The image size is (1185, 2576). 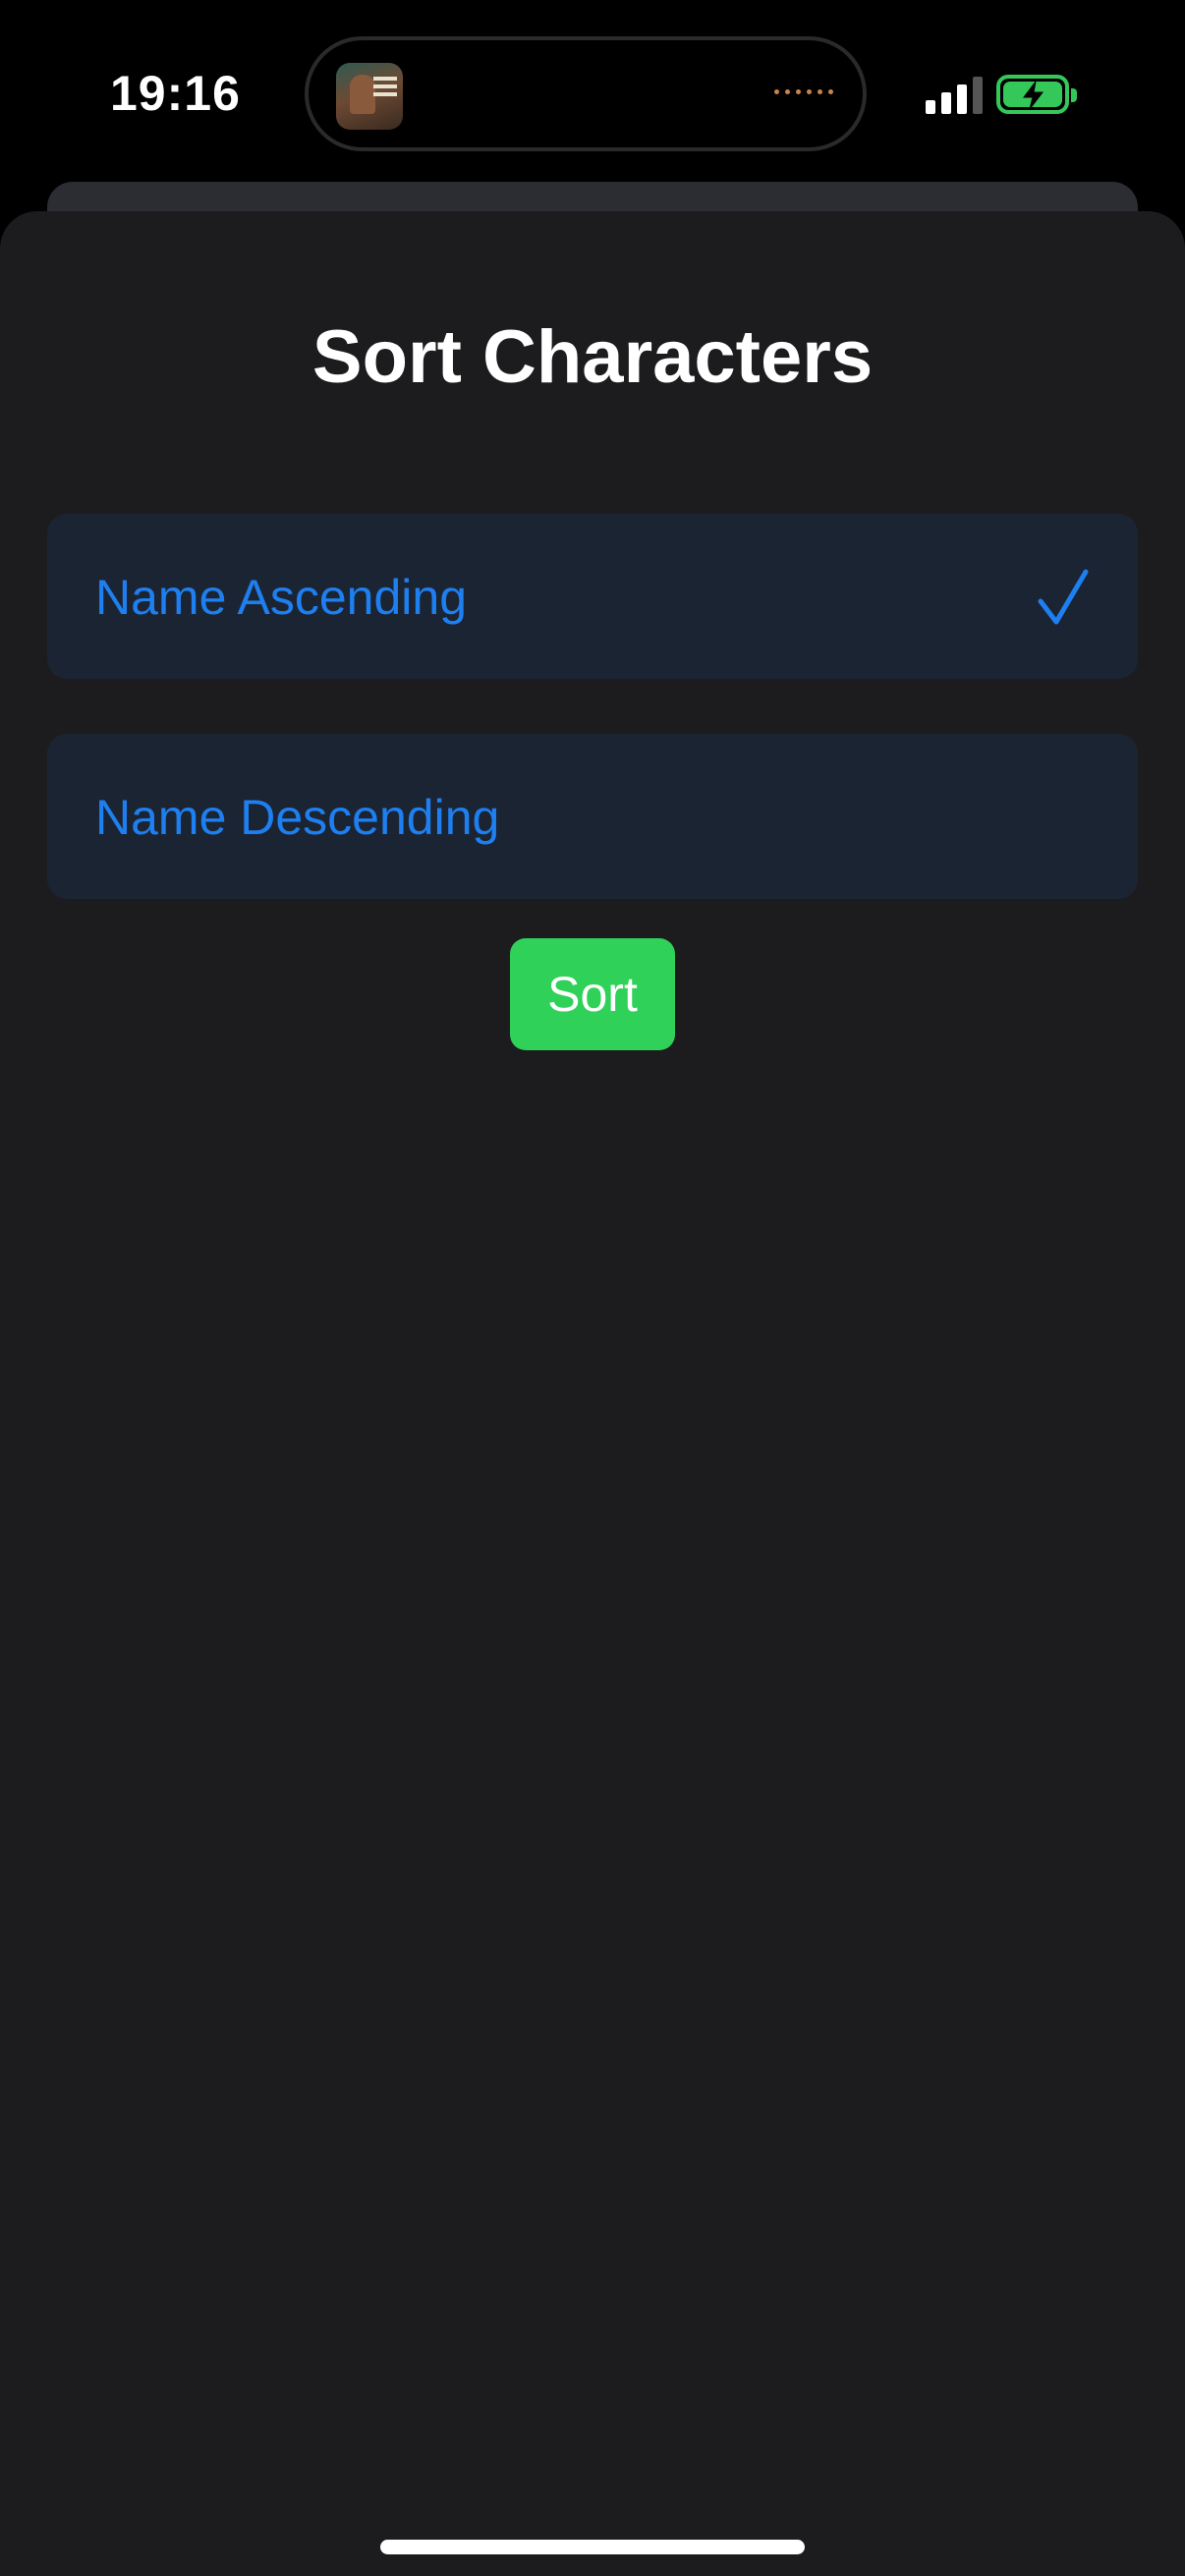 I want to click on option-name-ascending: Name Ascending, so click(x=592, y=596).